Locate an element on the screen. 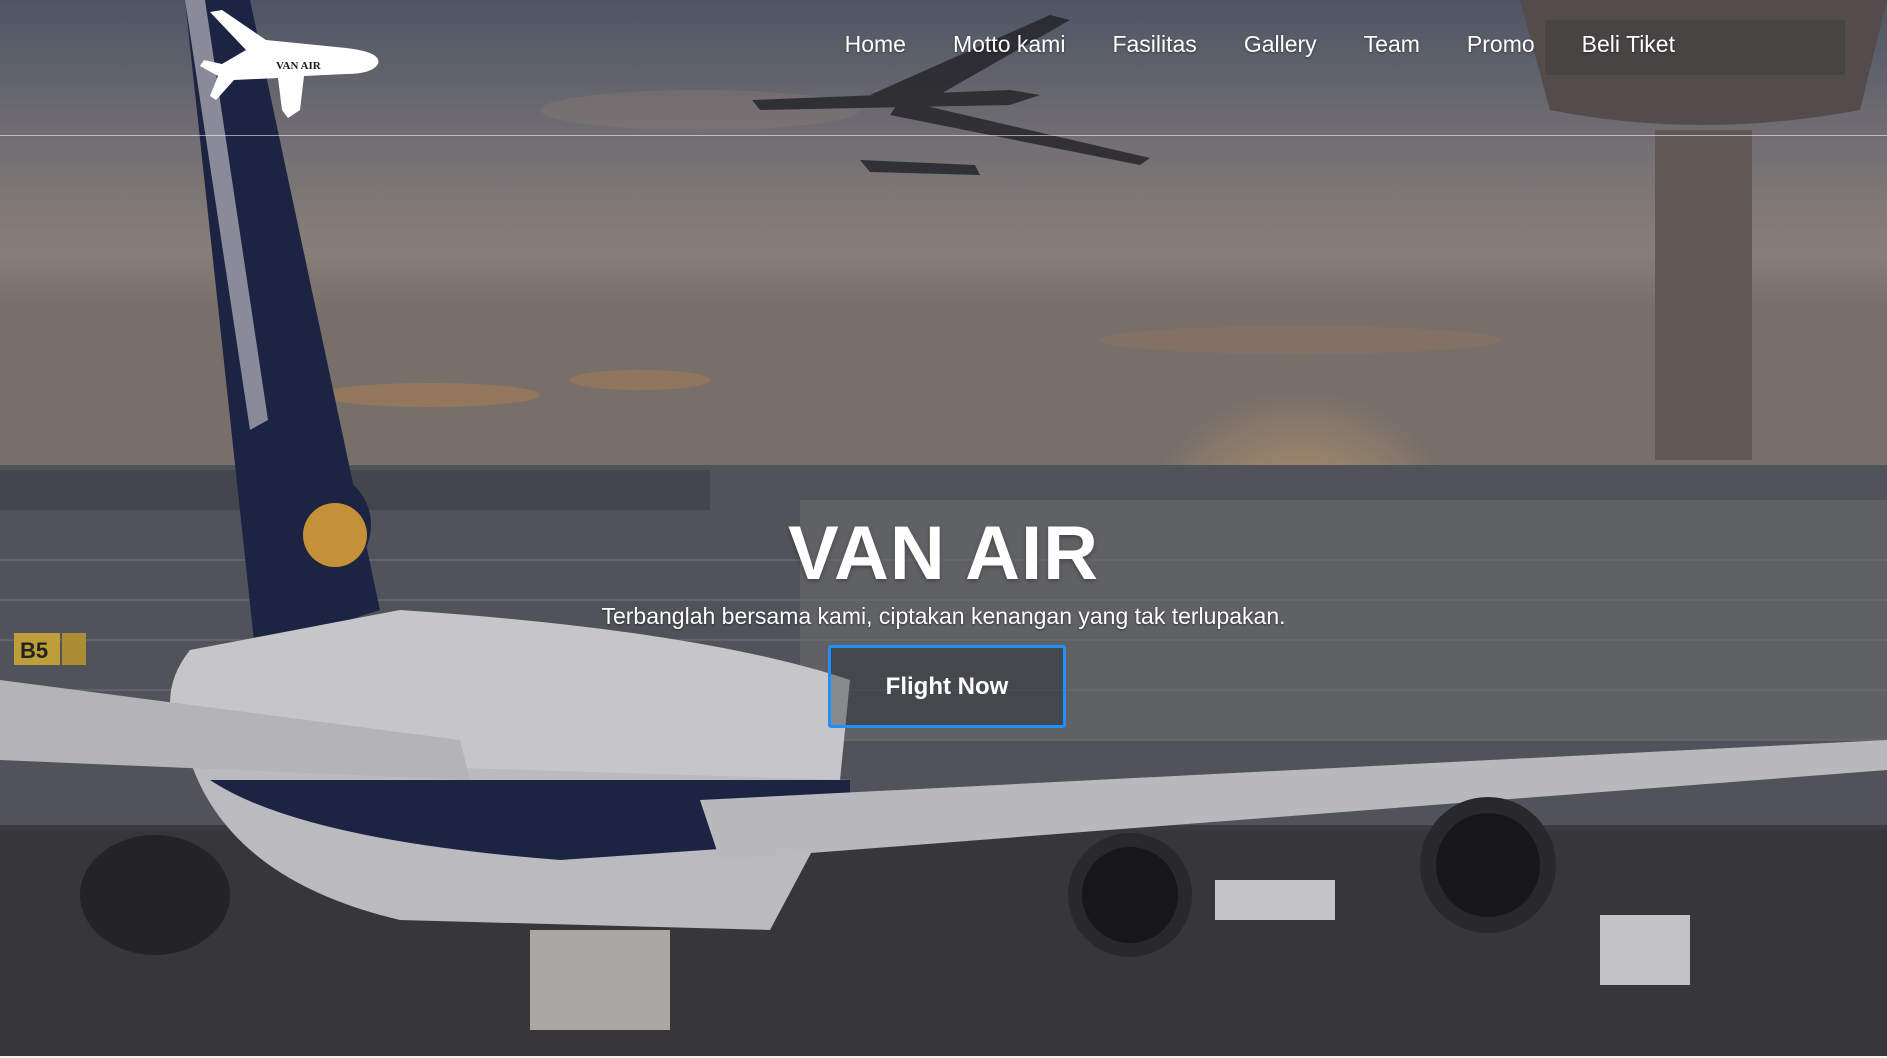 Image resolution: width=1887 pixels, height=1058 pixels. airplane-logo-icon: VAN AIR is located at coordinates (289, 64).